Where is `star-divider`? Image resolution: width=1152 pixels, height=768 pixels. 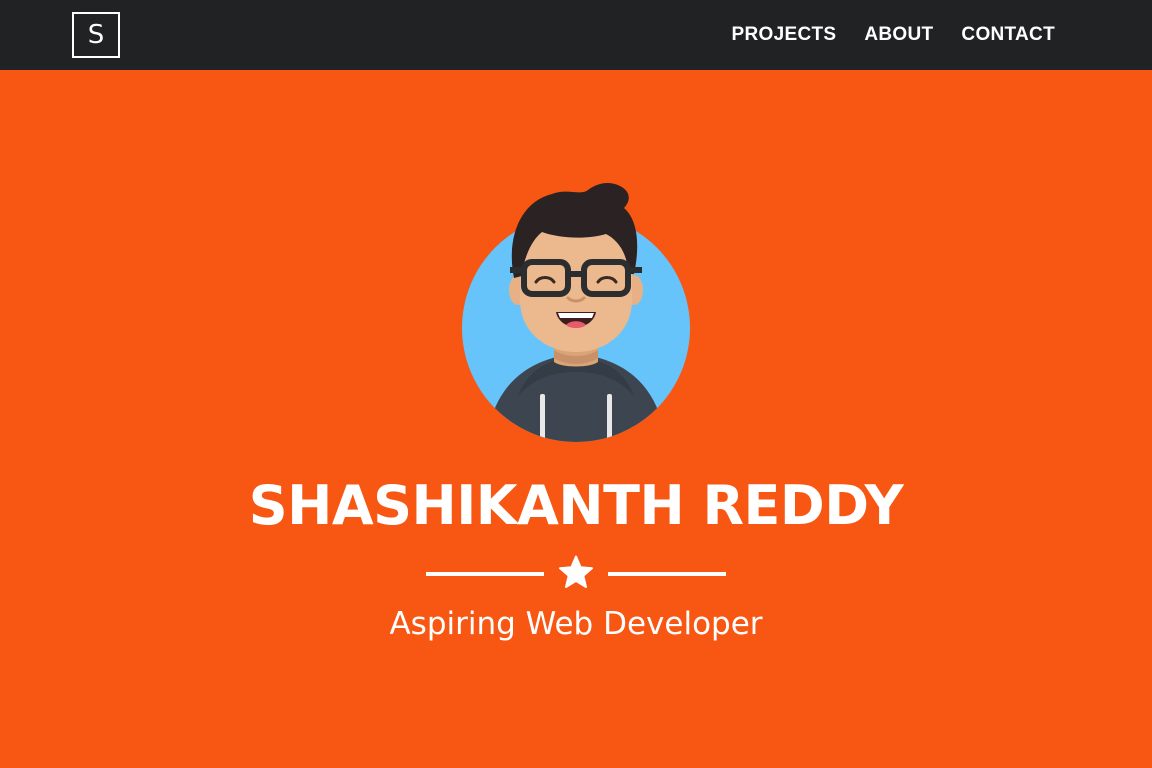
star-divider is located at coordinates (576, 574).